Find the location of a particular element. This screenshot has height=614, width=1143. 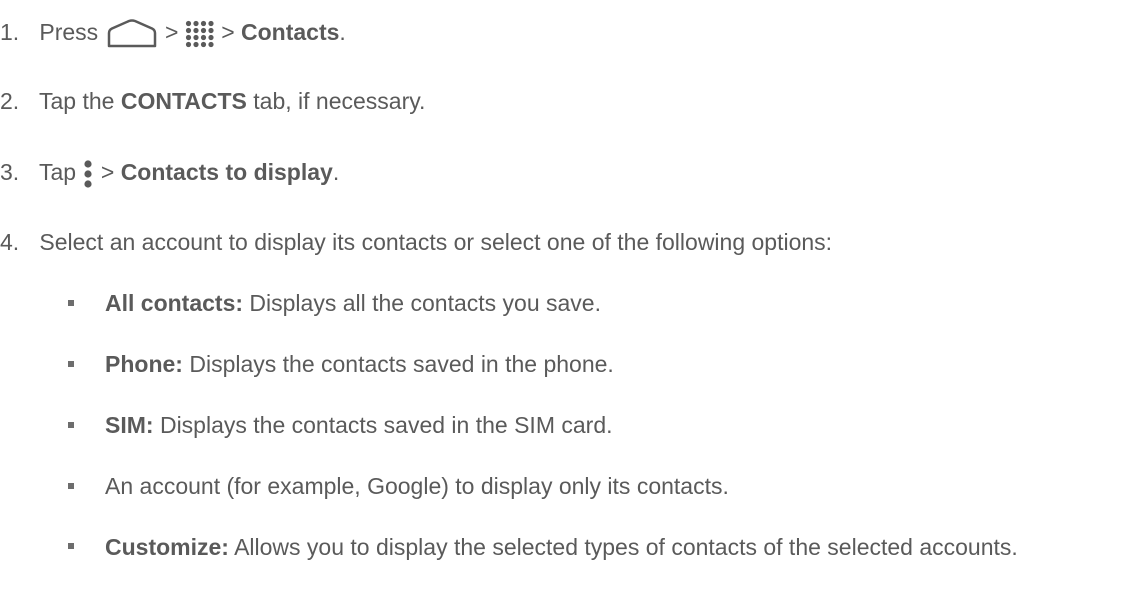

step-number: 4. is located at coordinates (10, 242).